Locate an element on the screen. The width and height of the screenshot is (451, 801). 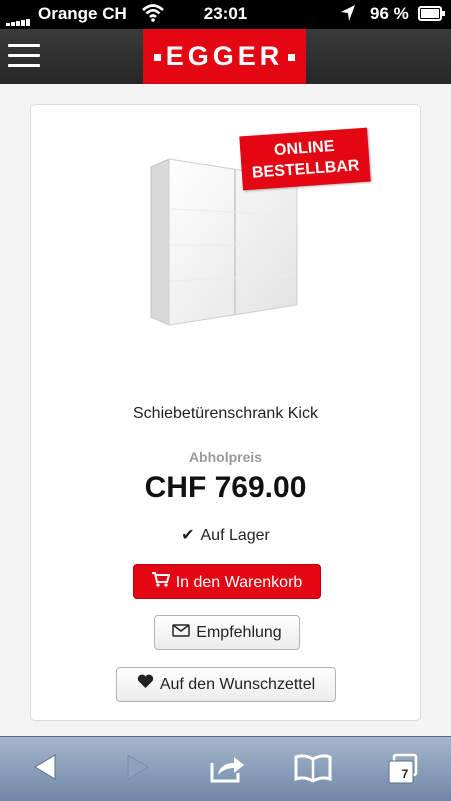
logo-text: EGGER is located at coordinates (224, 56).